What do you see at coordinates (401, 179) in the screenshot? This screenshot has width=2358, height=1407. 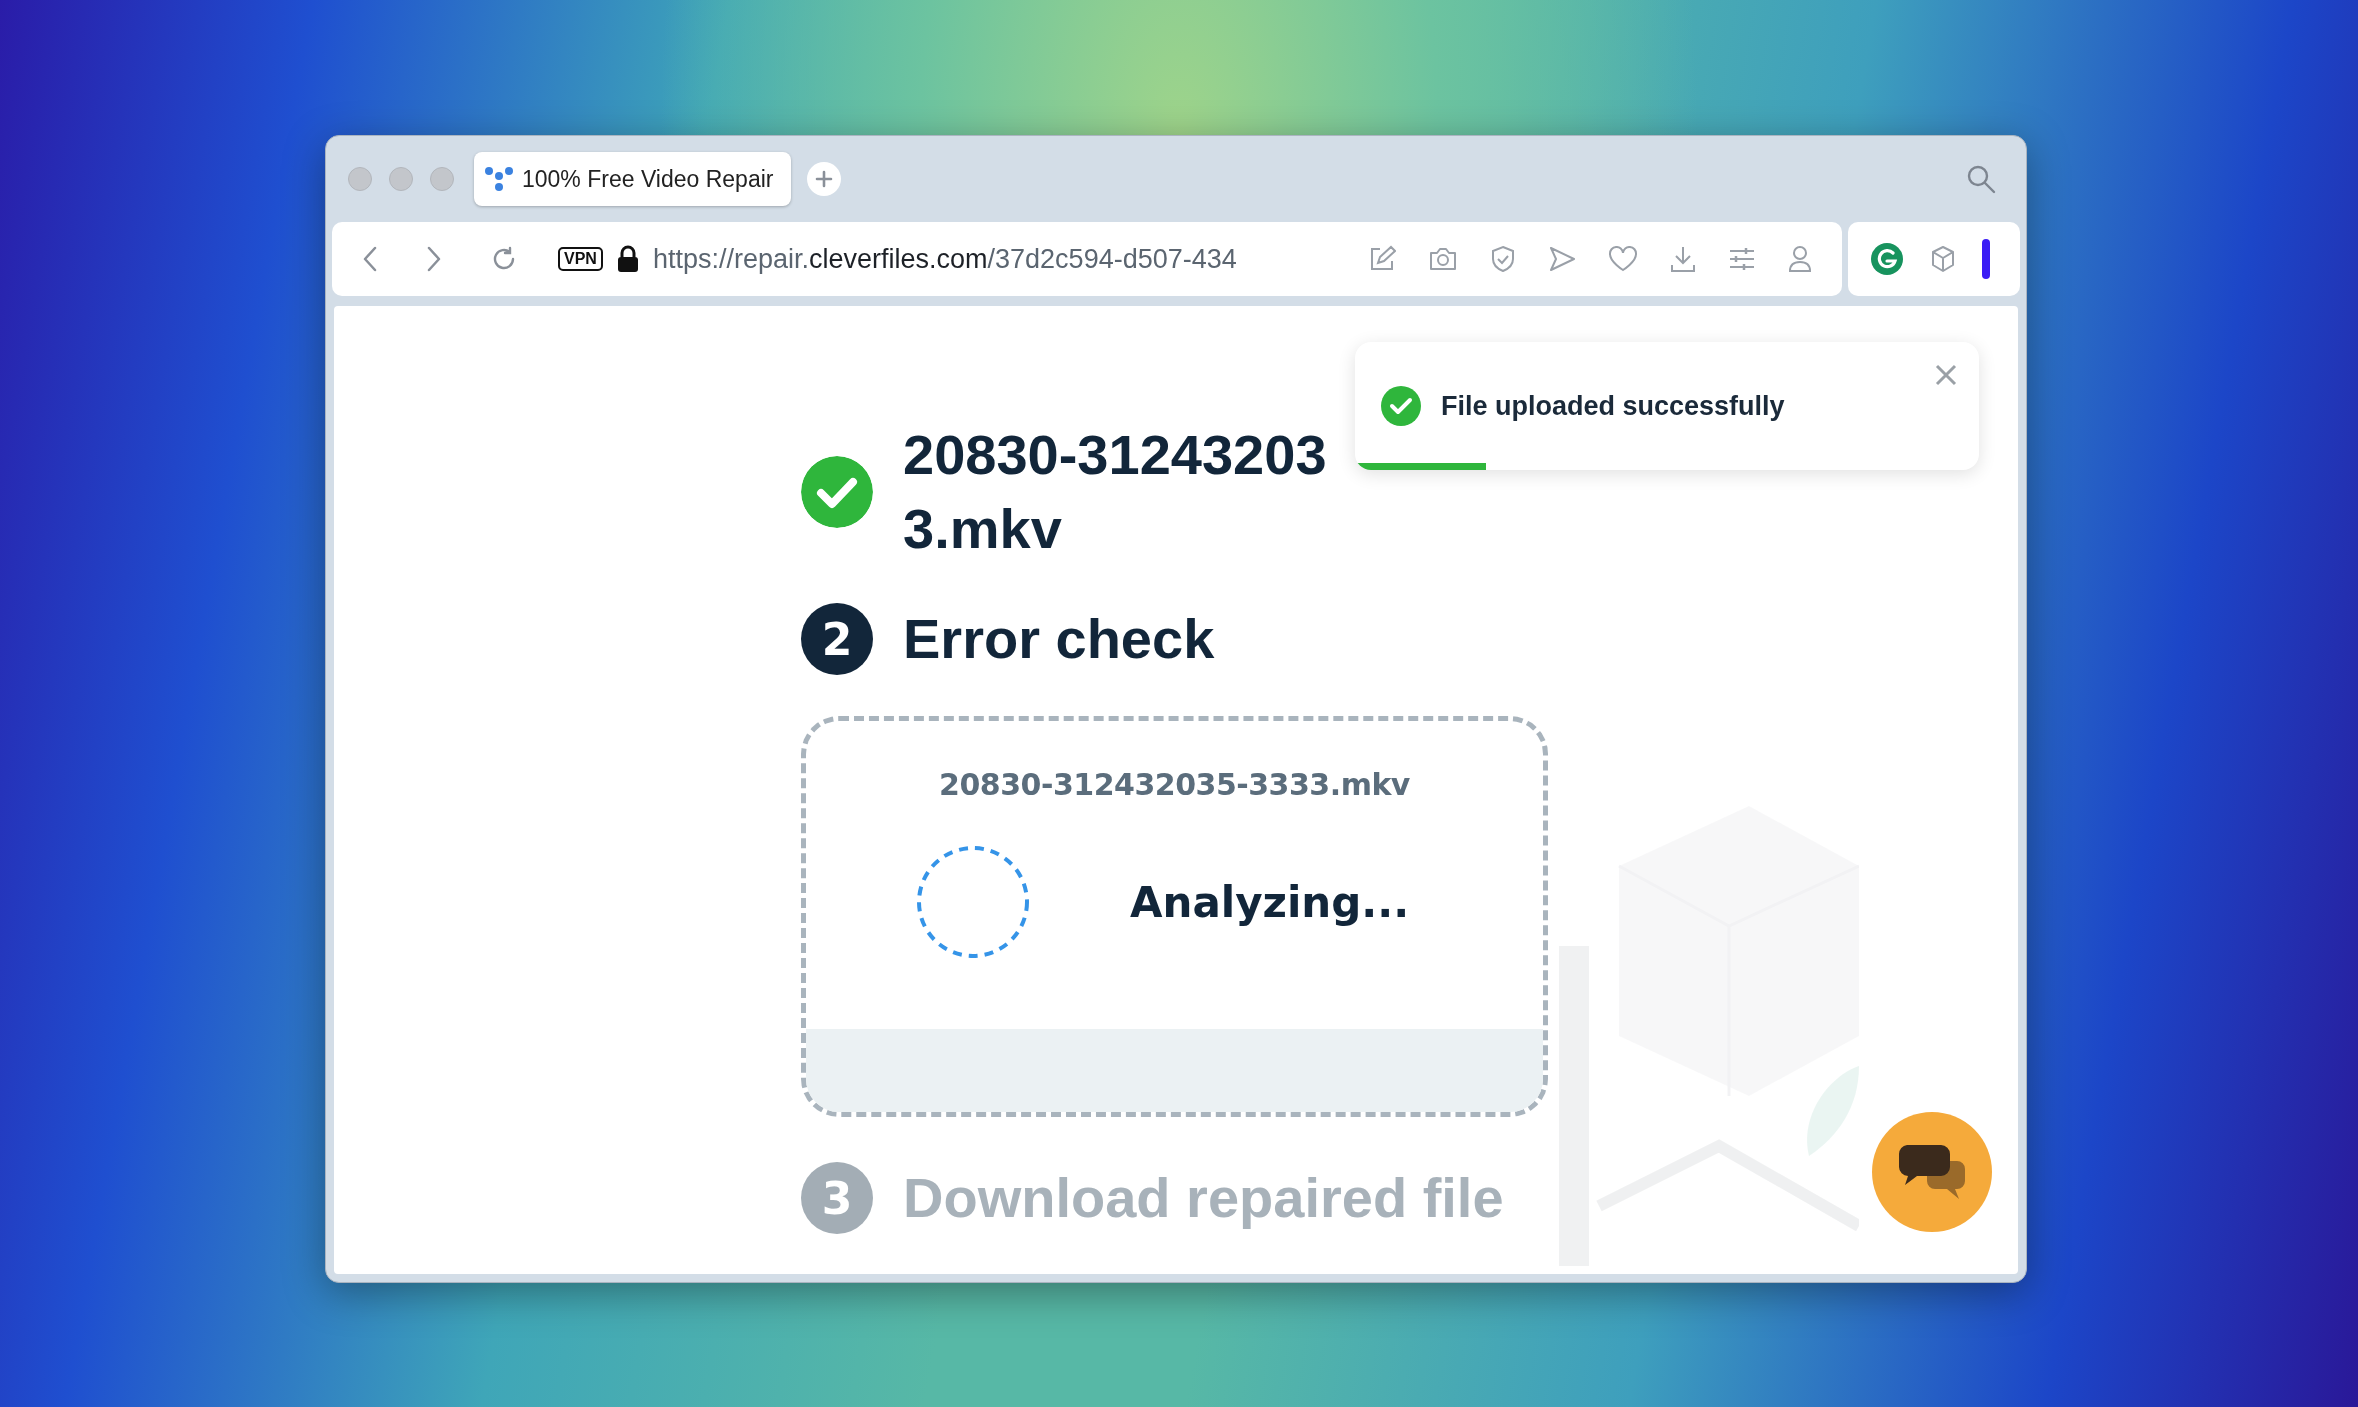 I see `minimize-window-button` at bounding box center [401, 179].